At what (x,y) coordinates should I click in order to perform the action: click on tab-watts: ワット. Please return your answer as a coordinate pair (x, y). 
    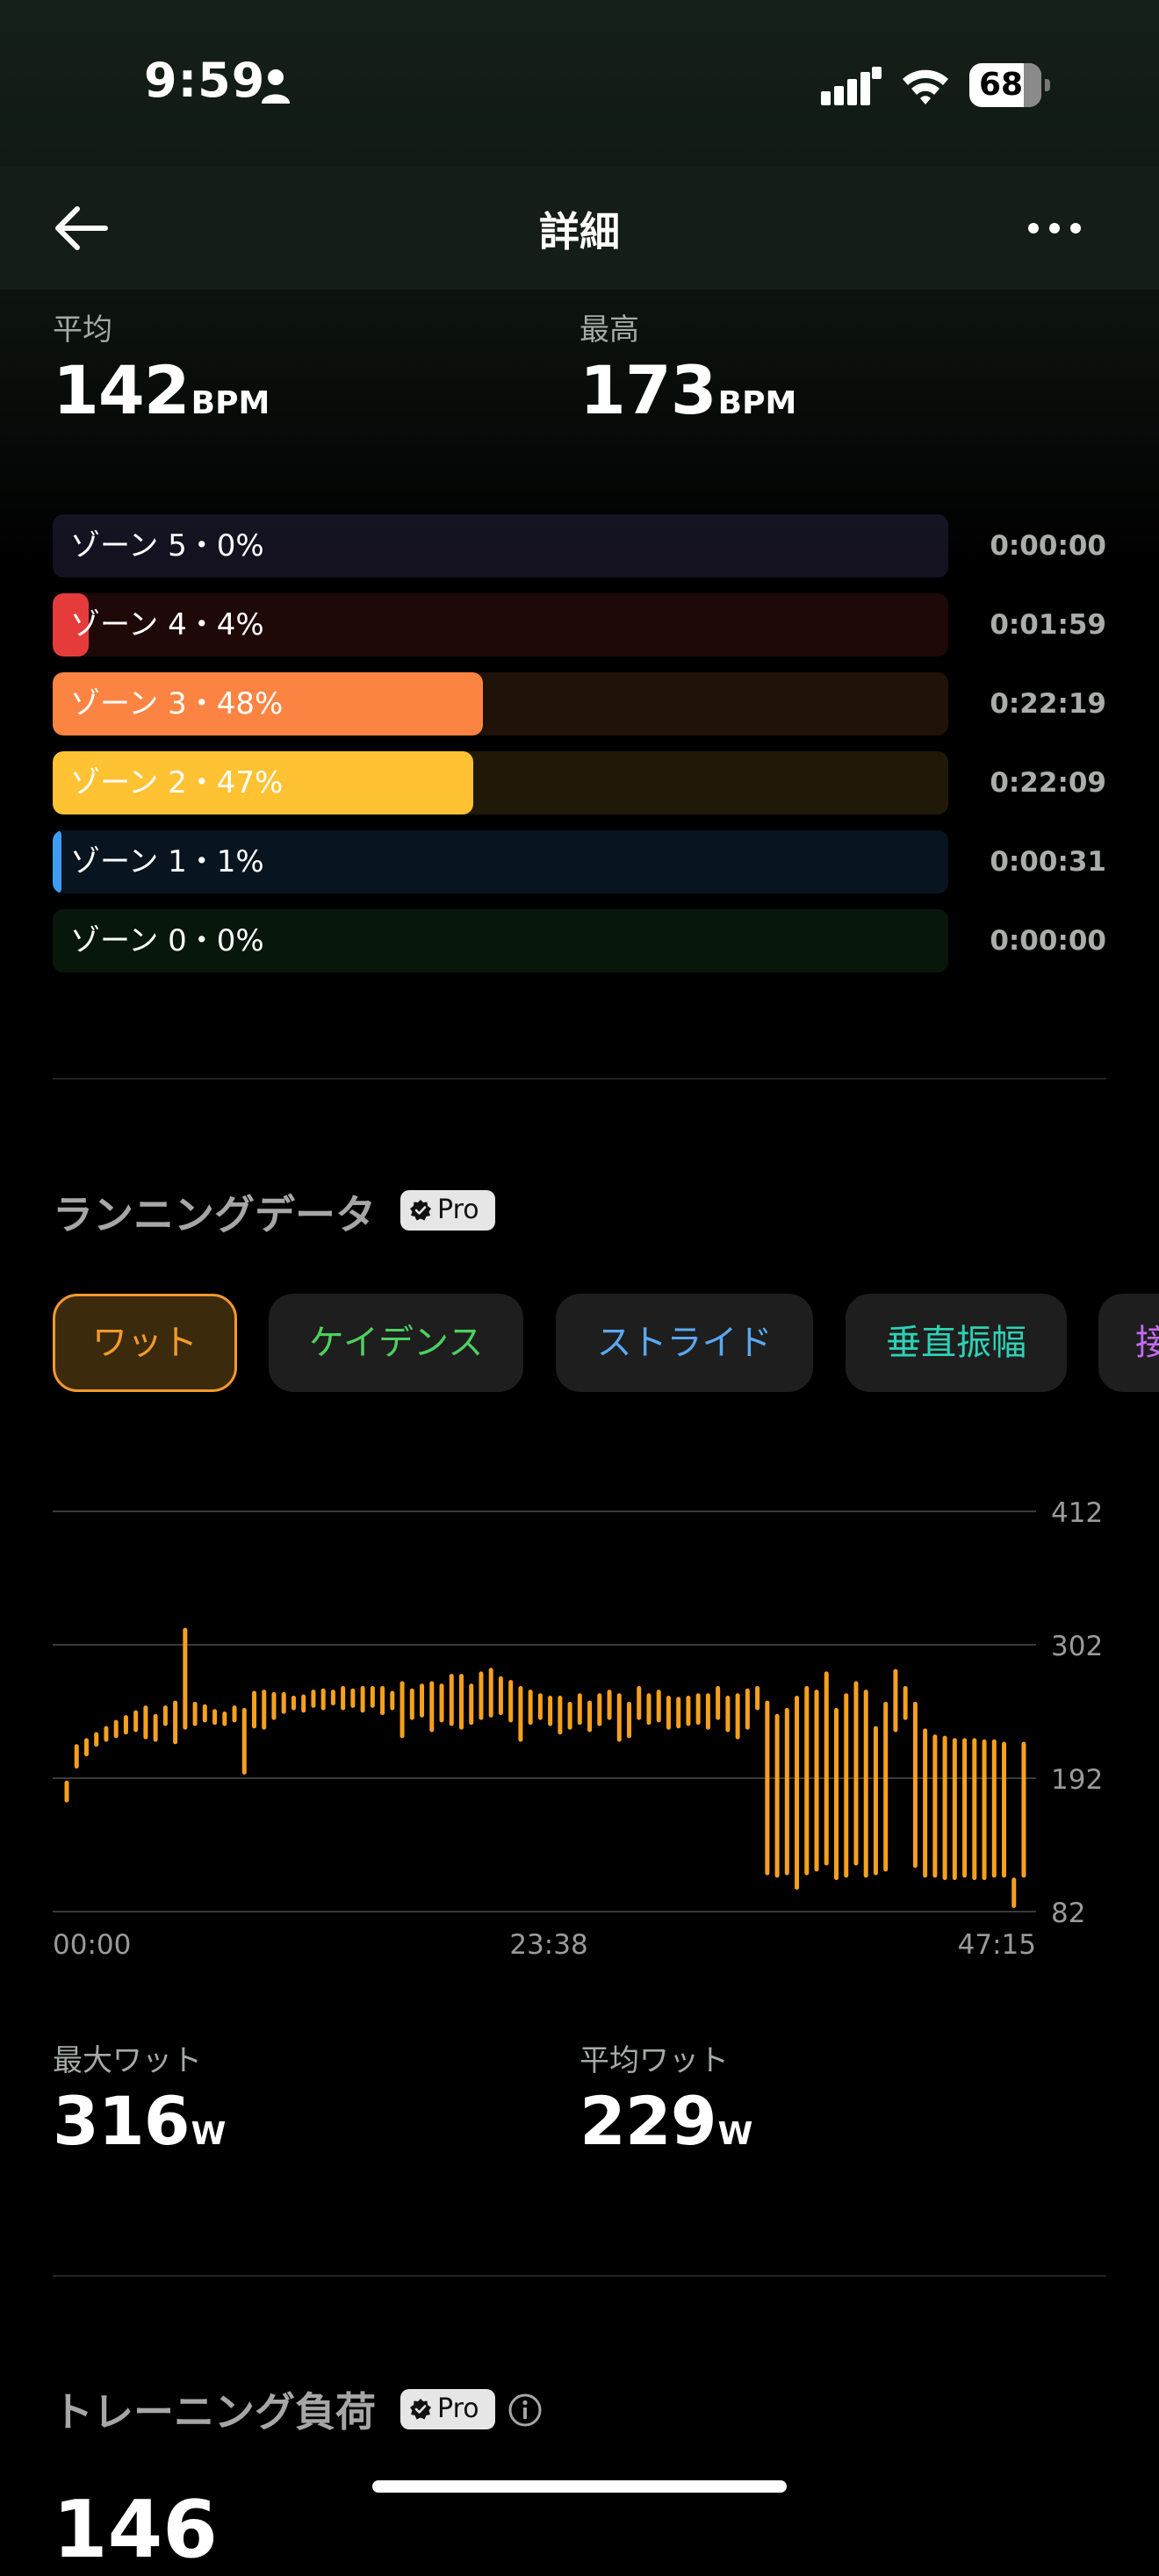
    Looking at the image, I should click on (145, 1343).